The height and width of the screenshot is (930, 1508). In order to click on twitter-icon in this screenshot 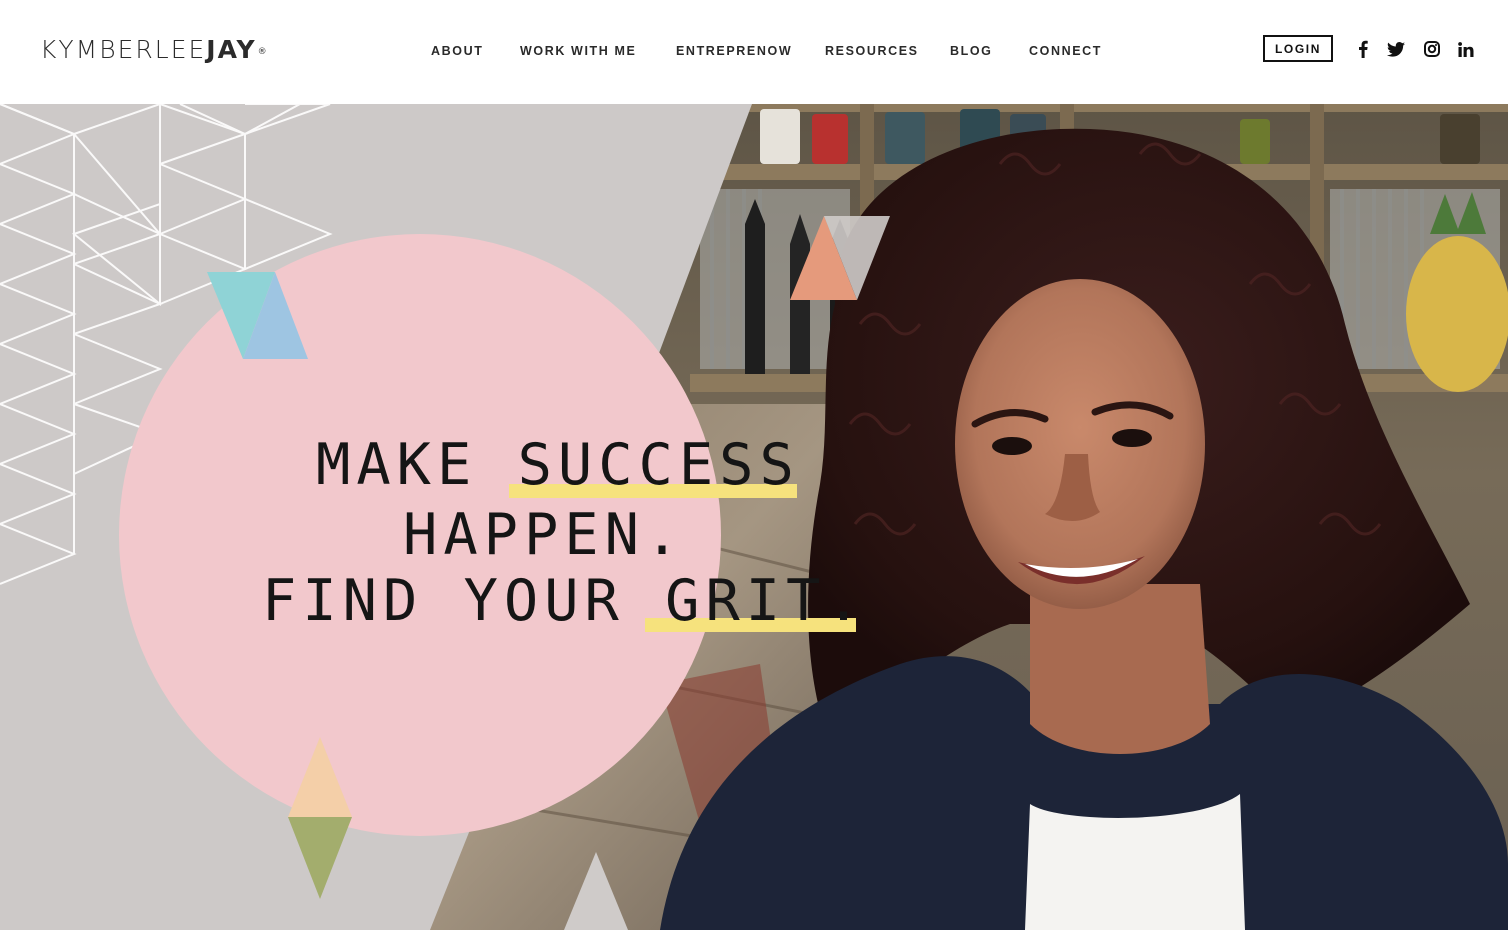, I will do `click(1396, 49)`.